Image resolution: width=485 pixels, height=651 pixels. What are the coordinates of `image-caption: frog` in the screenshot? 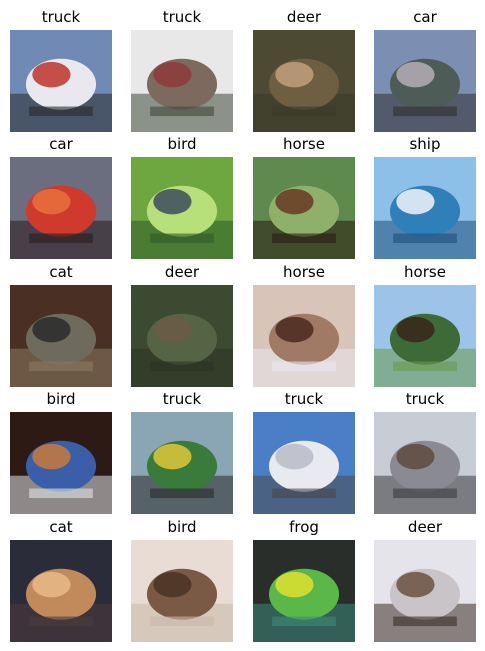 It's located at (304, 527).